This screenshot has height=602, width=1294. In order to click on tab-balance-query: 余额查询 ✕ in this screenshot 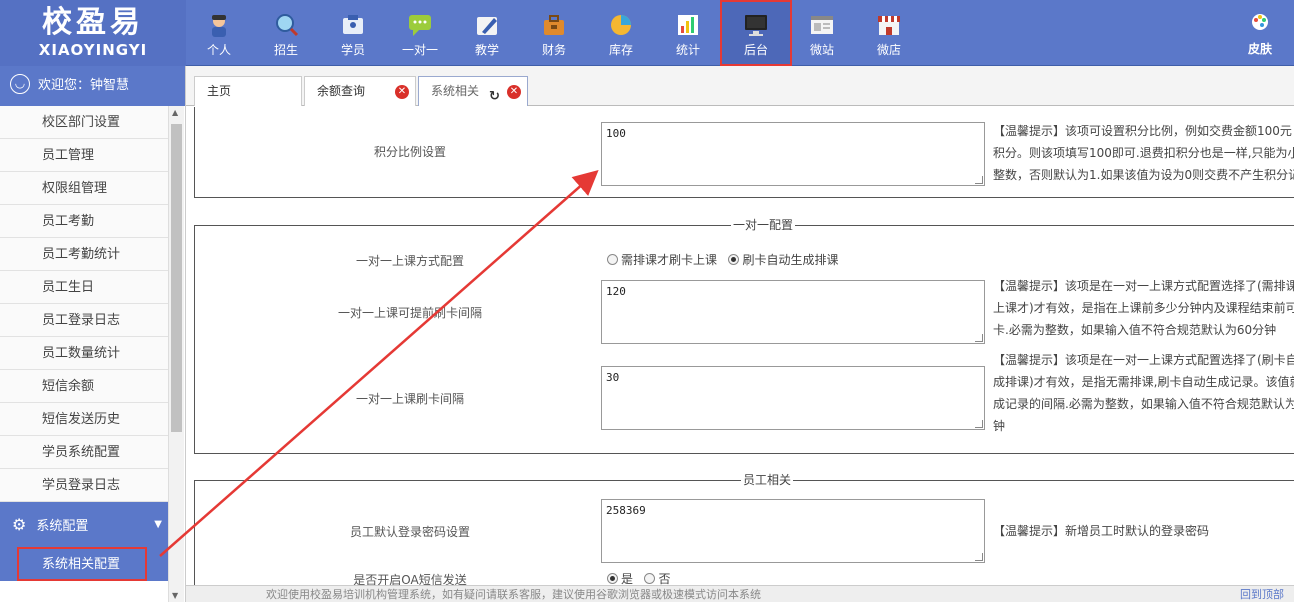, I will do `click(360, 91)`.